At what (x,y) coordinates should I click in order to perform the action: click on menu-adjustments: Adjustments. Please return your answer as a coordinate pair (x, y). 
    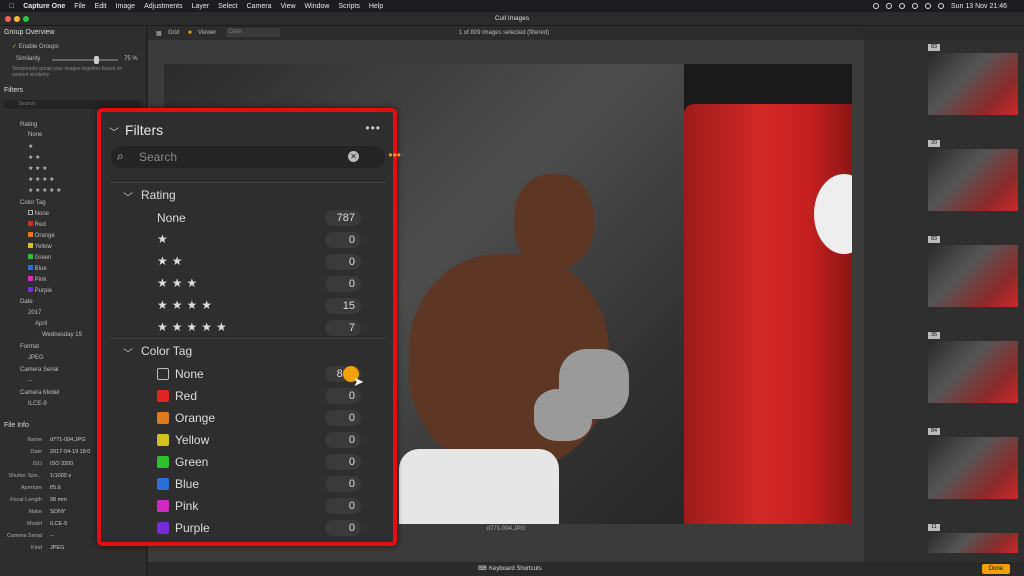
    Looking at the image, I should click on (163, 6).